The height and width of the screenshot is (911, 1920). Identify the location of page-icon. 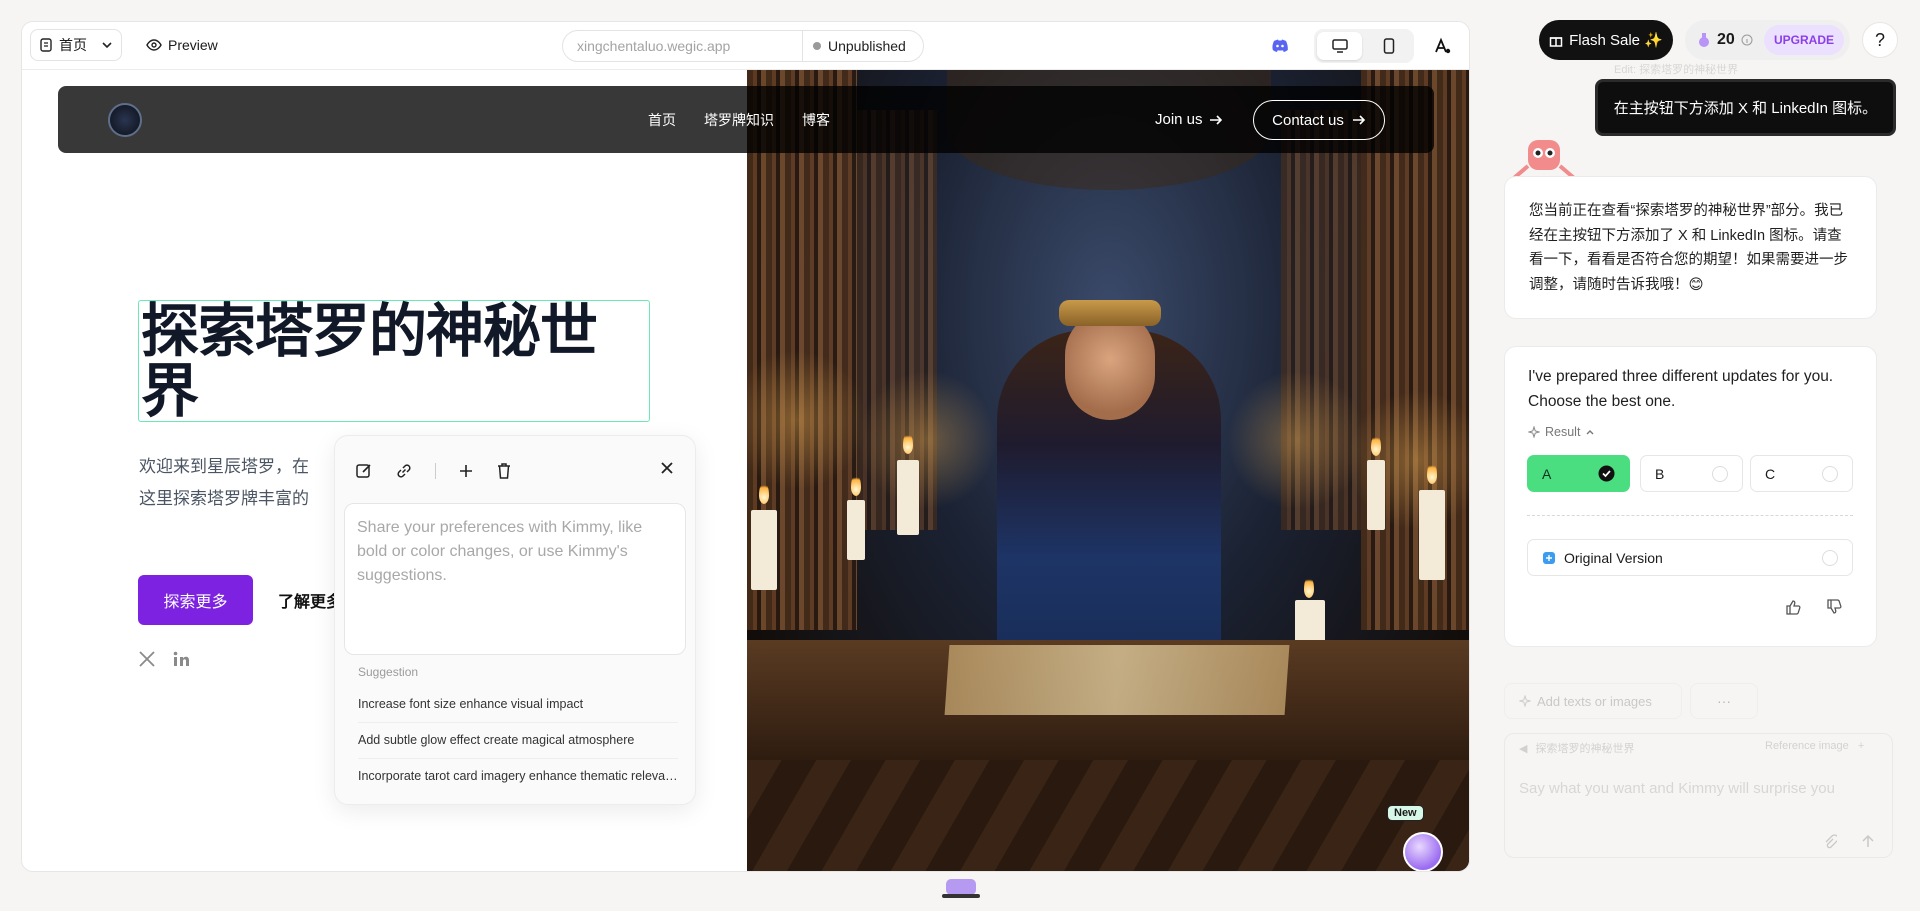
(46, 45).